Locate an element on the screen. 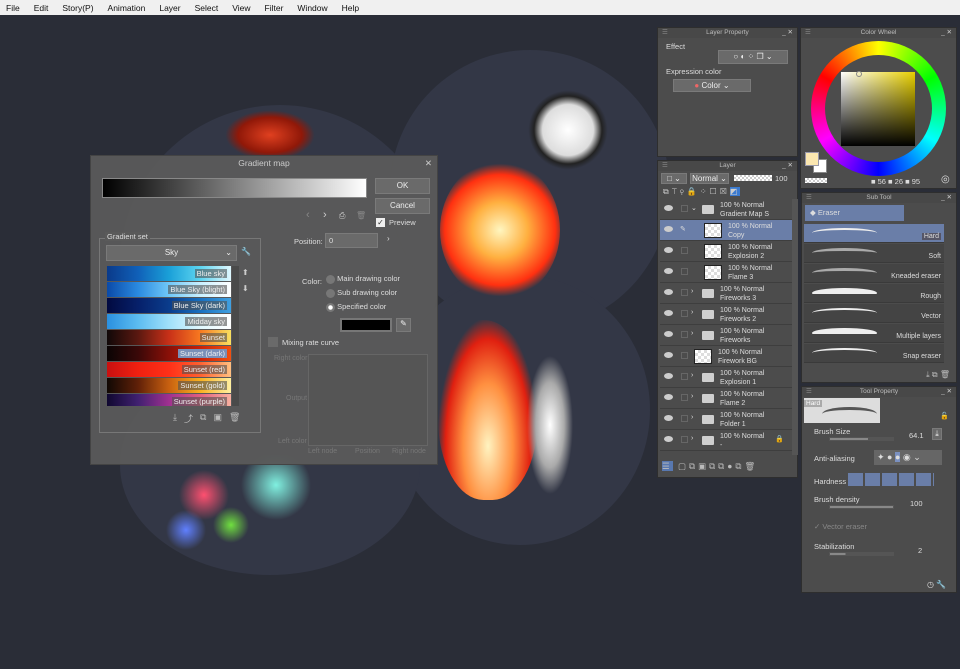 The image size is (960, 669). gradient-item: Sunset is located at coordinates (169, 337).